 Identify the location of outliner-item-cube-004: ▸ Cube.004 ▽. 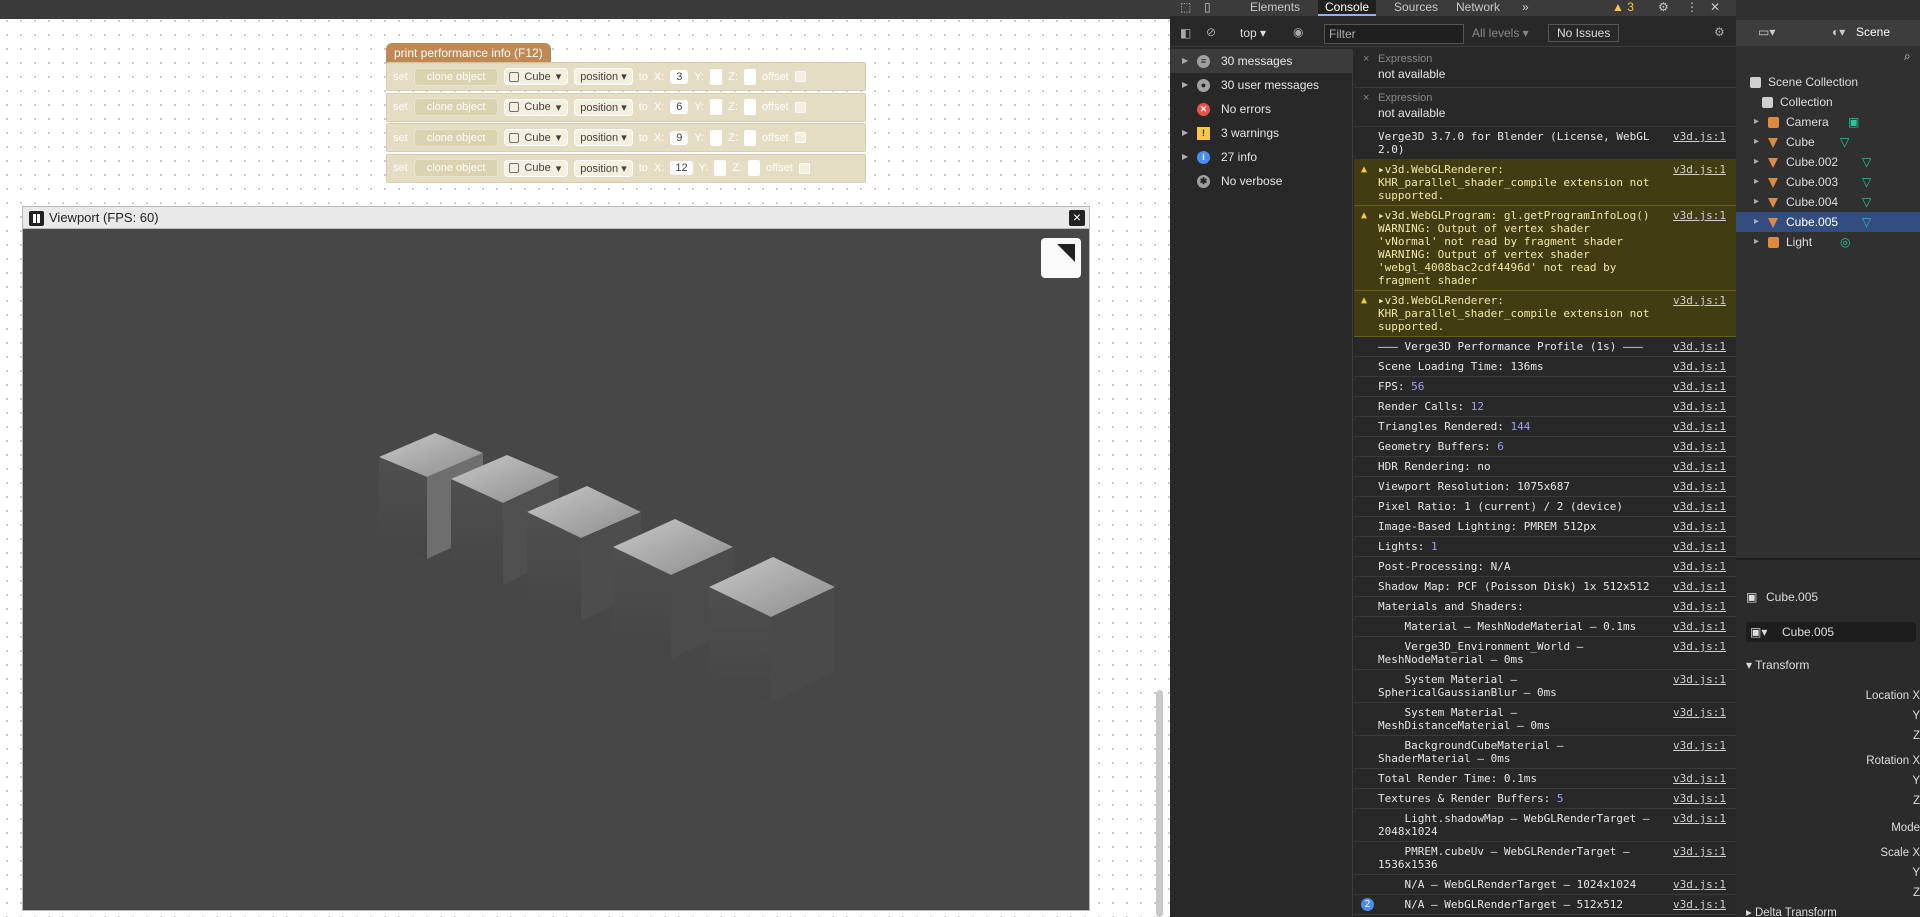
(1828, 202).